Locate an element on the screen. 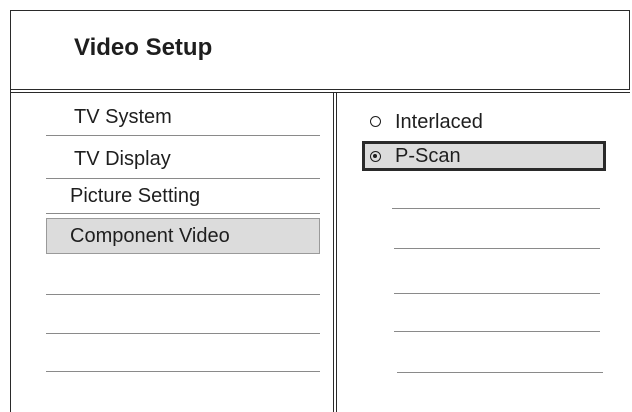 This screenshot has height=412, width=632. column-divider is located at coordinates (333, 252).